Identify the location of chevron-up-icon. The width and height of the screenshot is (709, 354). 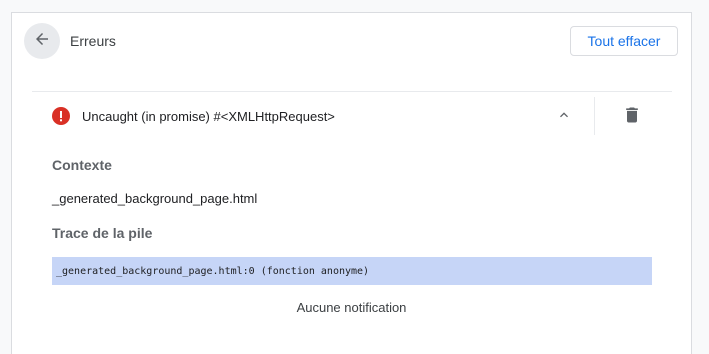
(564, 117).